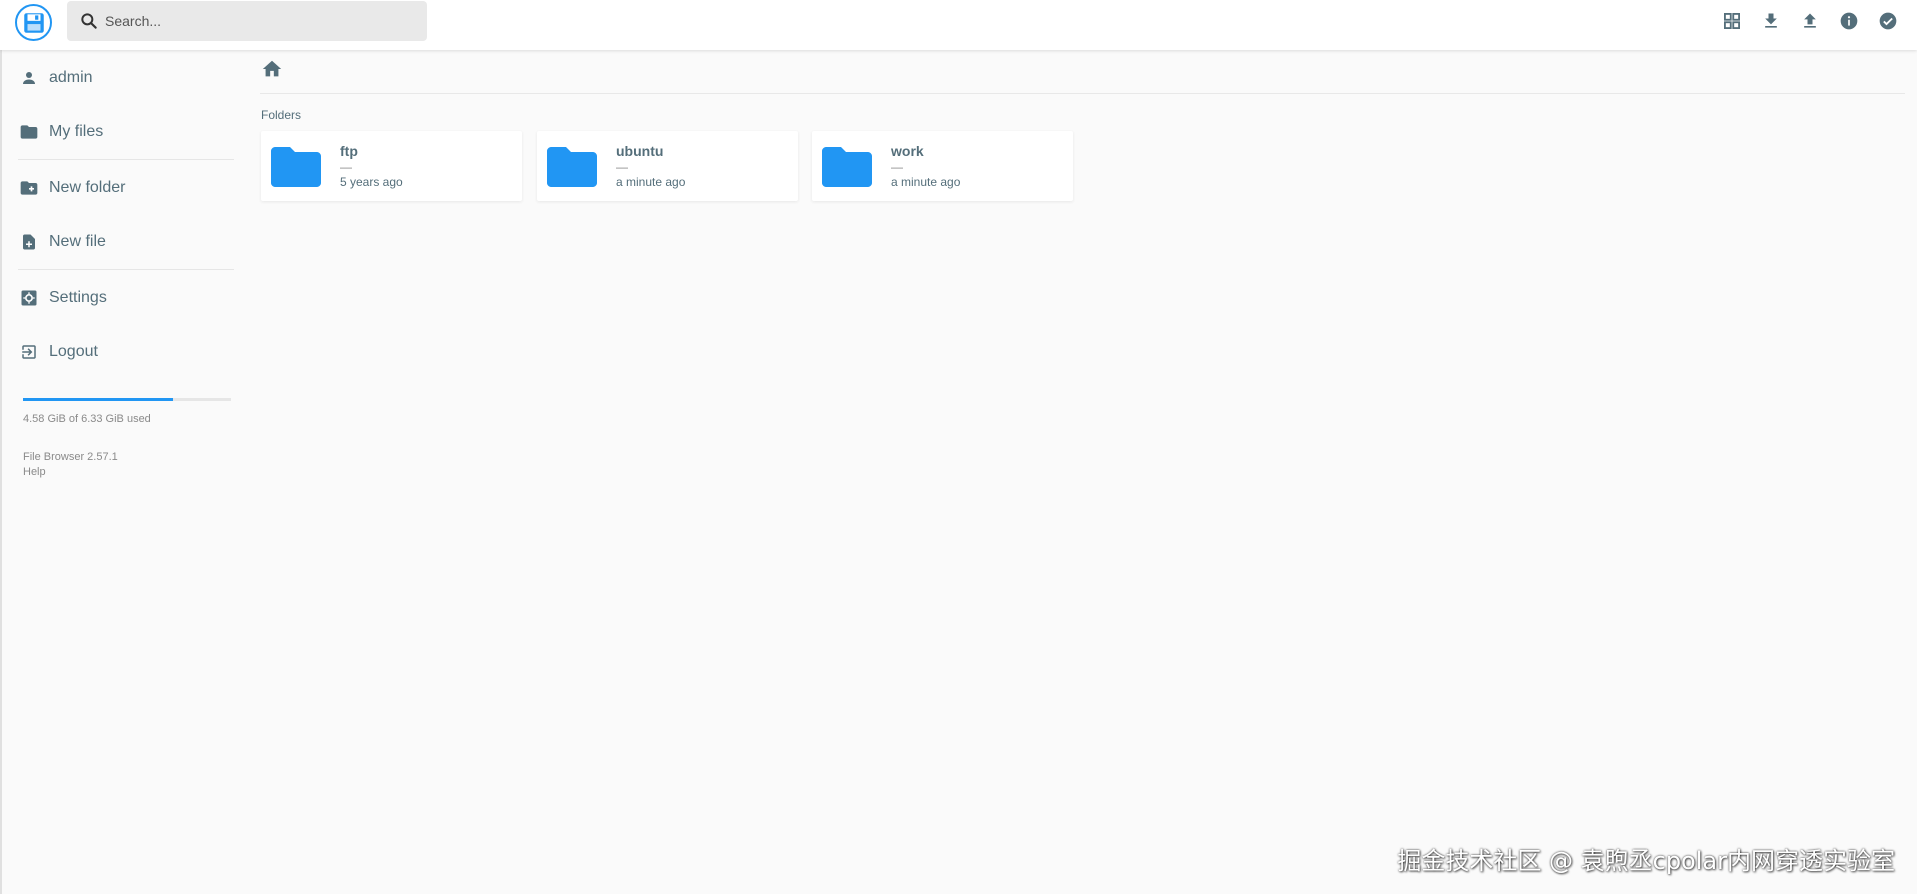 The width and height of the screenshot is (1917, 894). I want to click on breadcrumb-home, so click(272, 69).